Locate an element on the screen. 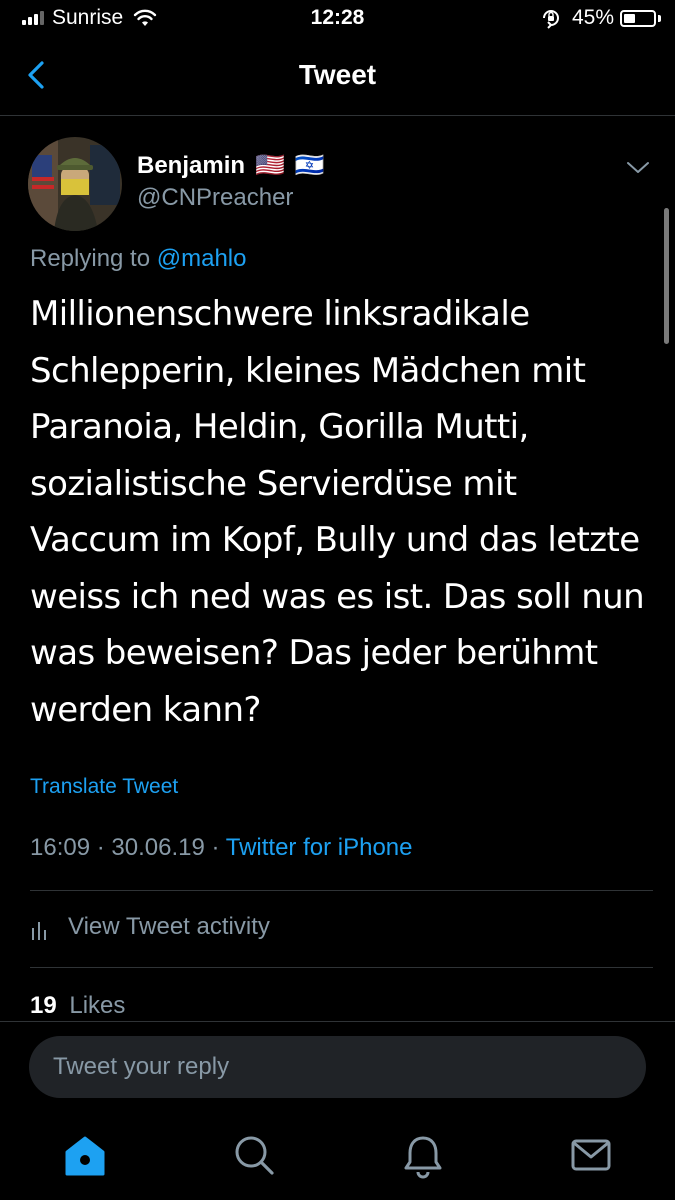  likes-count: 19 is located at coordinates (43, 1005).